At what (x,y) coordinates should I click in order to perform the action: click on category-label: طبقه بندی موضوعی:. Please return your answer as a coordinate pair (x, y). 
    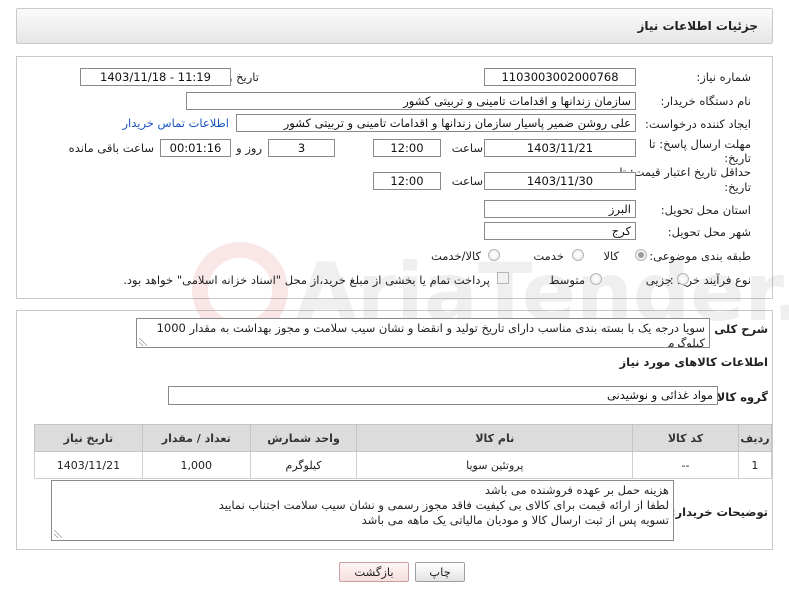
    Looking at the image, I should click on (700, 256).